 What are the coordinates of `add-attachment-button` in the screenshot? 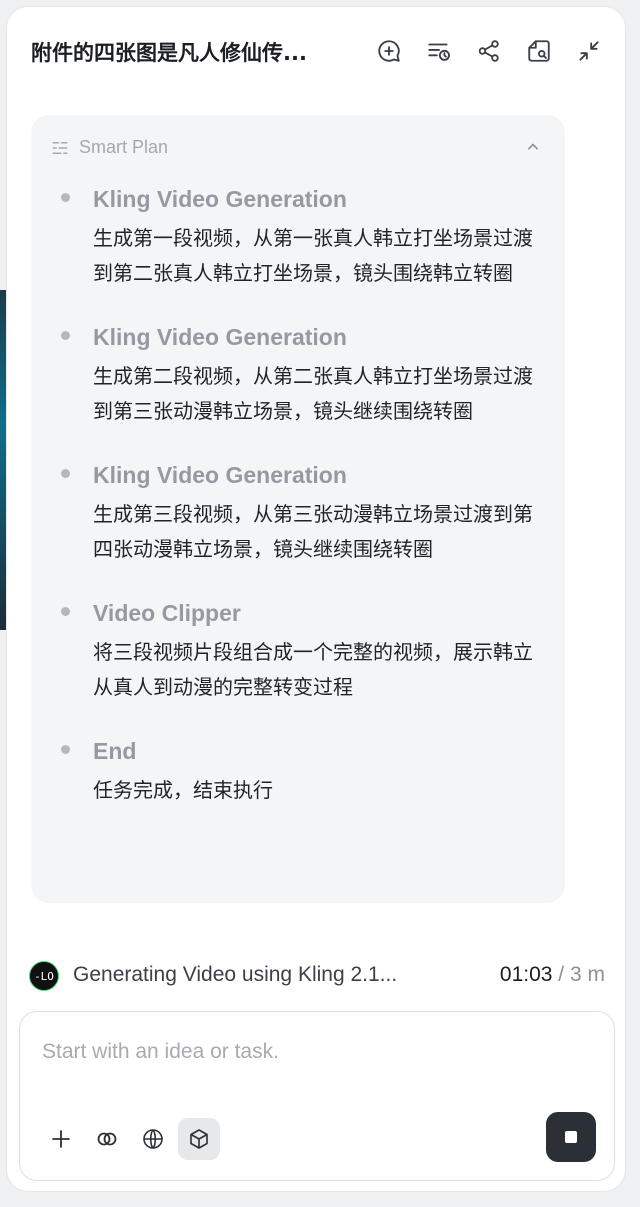 It's located at (61, 1139).